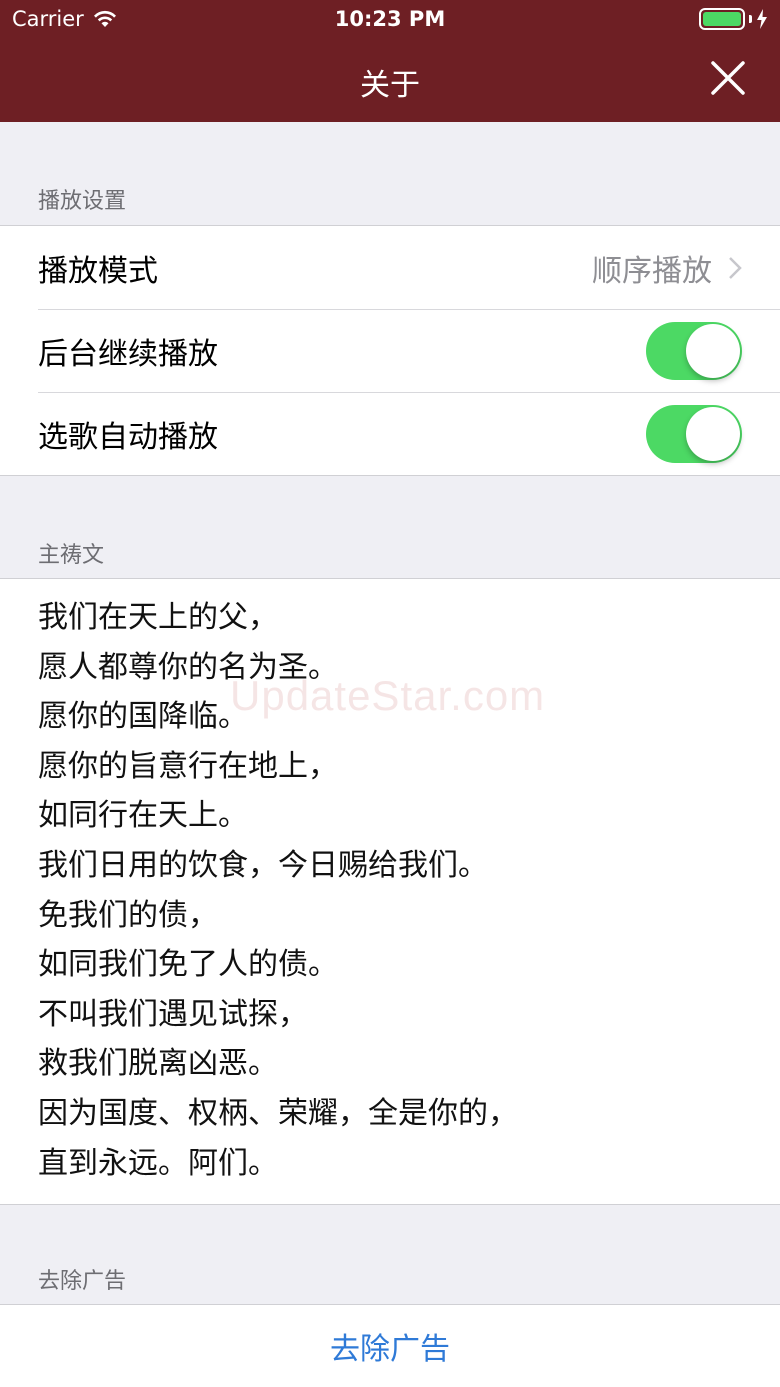 The image size is (780, 1387). What do you see at coordinates (143, 816) in the screenshot?
I see `prayer-line: 如同行在天上。` at bounding box center [143, 816].